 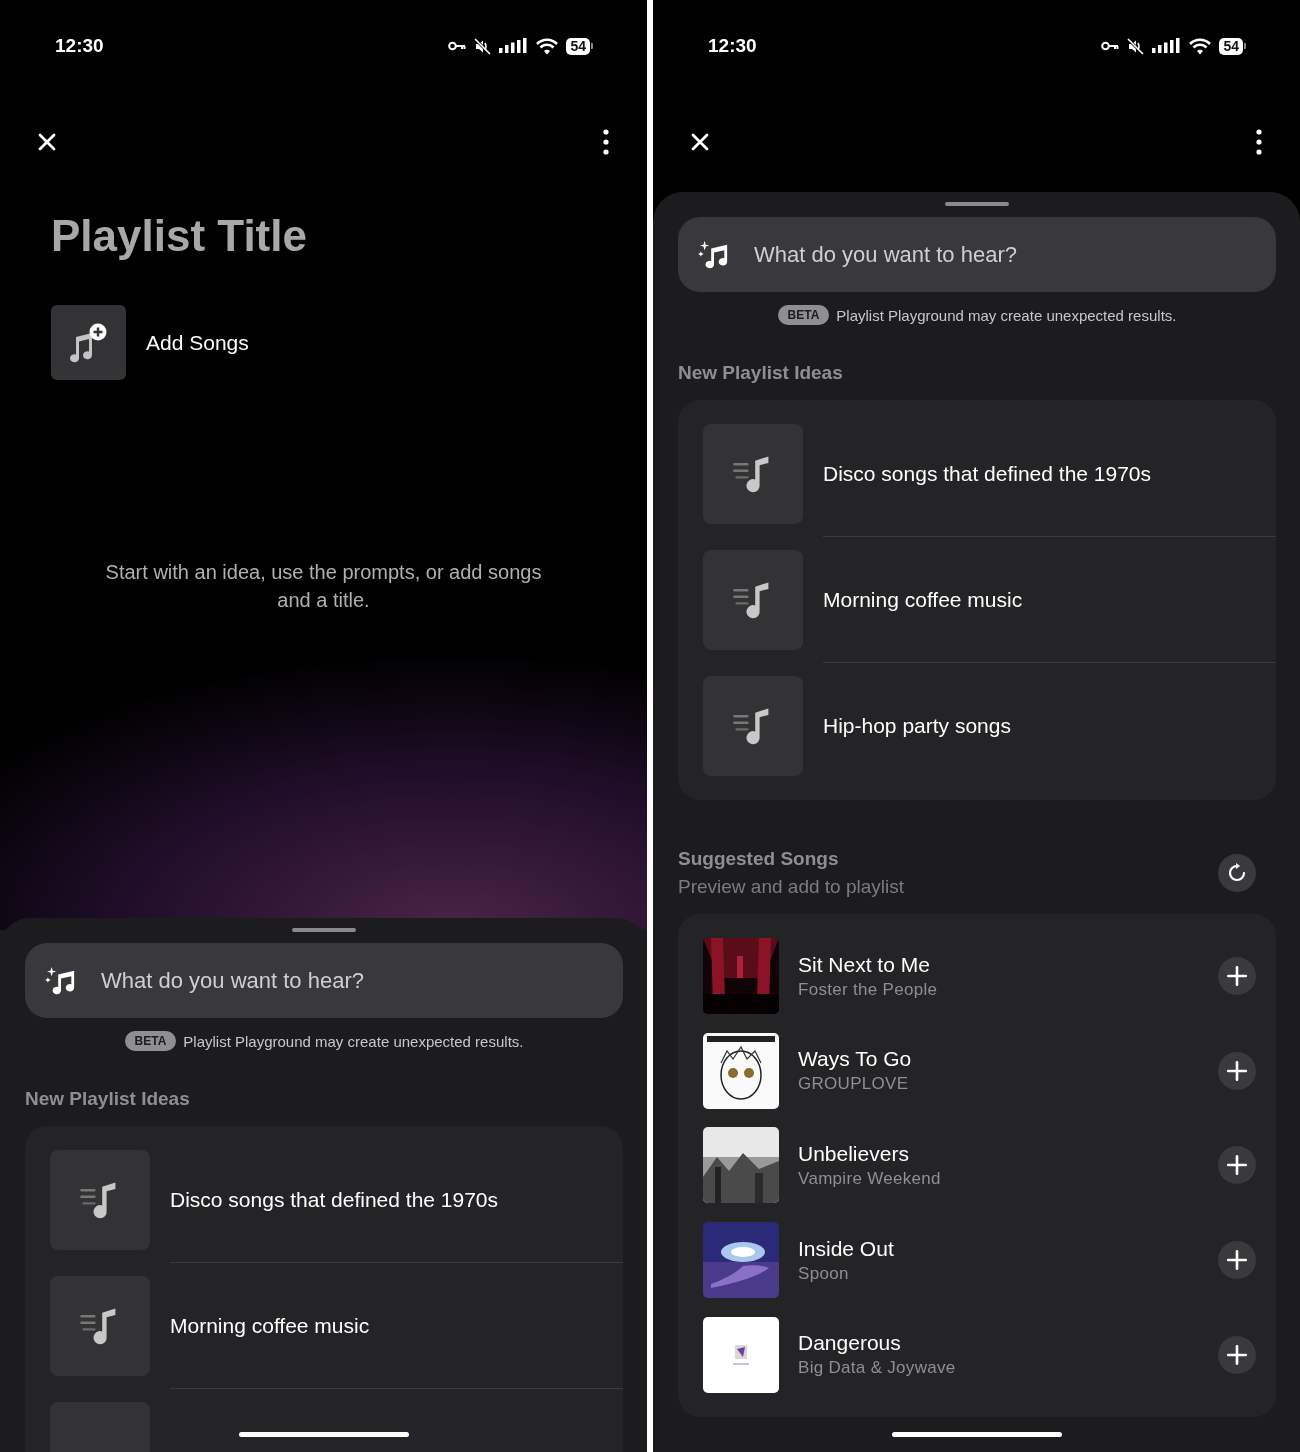 I want to click on song-title: Inside Out, so click(x=846, y=1248).